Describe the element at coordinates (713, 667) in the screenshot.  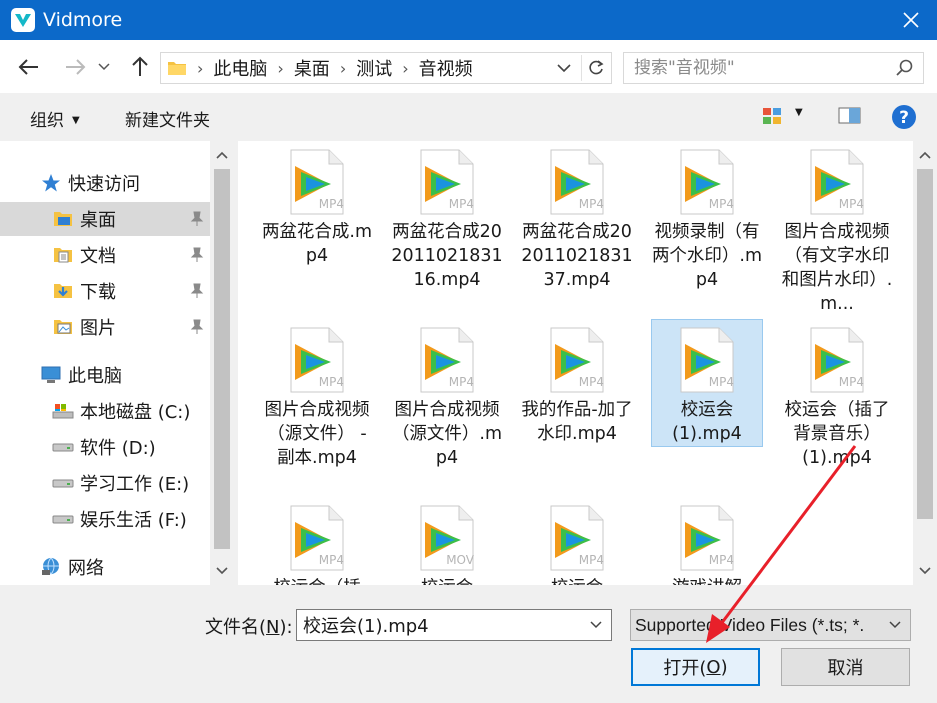
I see `open-accesskey: O` at that location.